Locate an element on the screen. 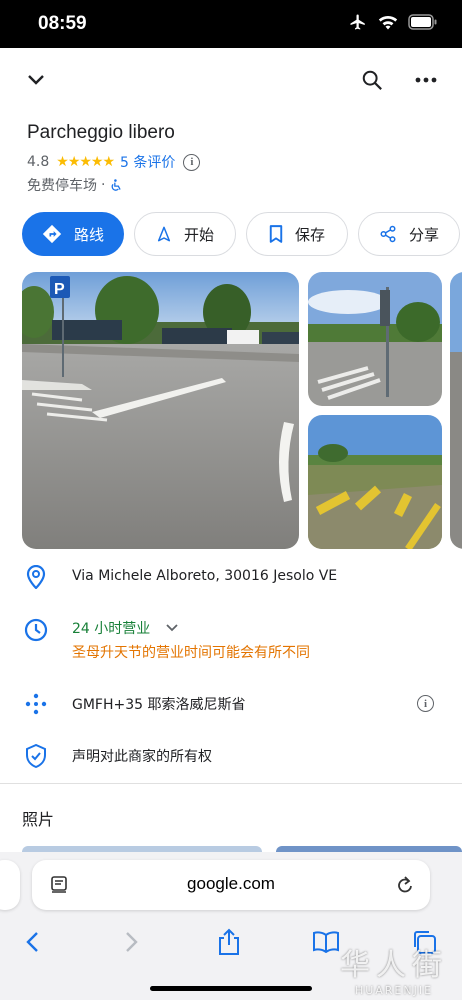 The height and width of the screenshot is (1000, 462). directions-button: 路线 is located at coordinates (73, 234).